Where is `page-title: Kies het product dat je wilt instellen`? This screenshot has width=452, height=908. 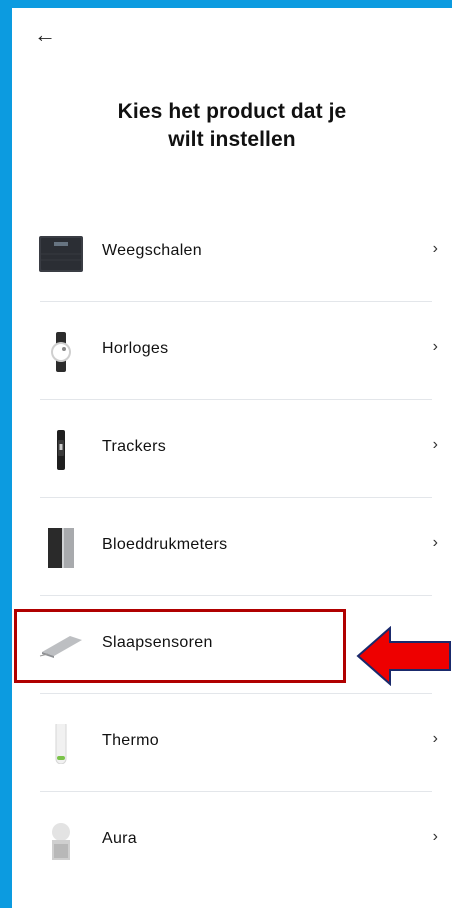
page-title: Kies het product dat je wilt instellen is located at coordinates (232, 125).